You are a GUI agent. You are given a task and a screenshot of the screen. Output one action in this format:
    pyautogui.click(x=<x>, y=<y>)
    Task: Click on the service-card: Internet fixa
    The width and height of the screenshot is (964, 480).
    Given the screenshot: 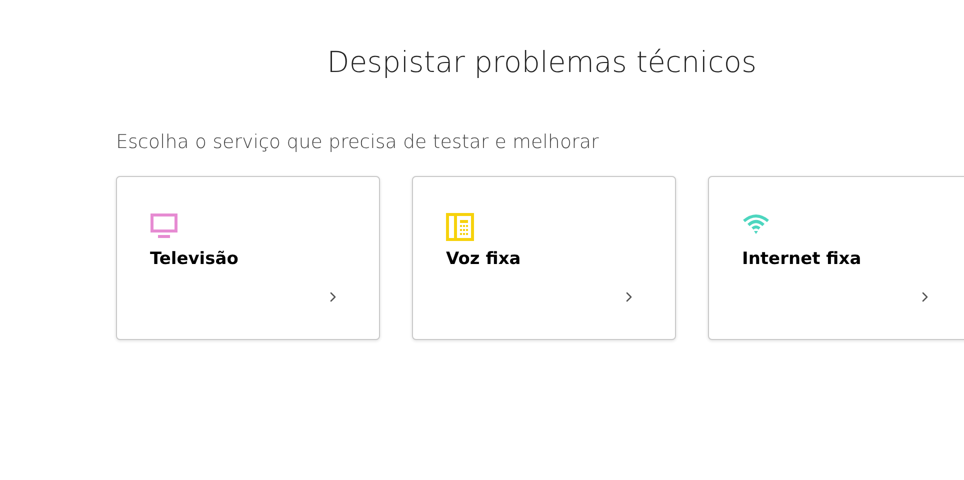 What is the action you would take?
    pyautogui.click(x=836, y=258)
    